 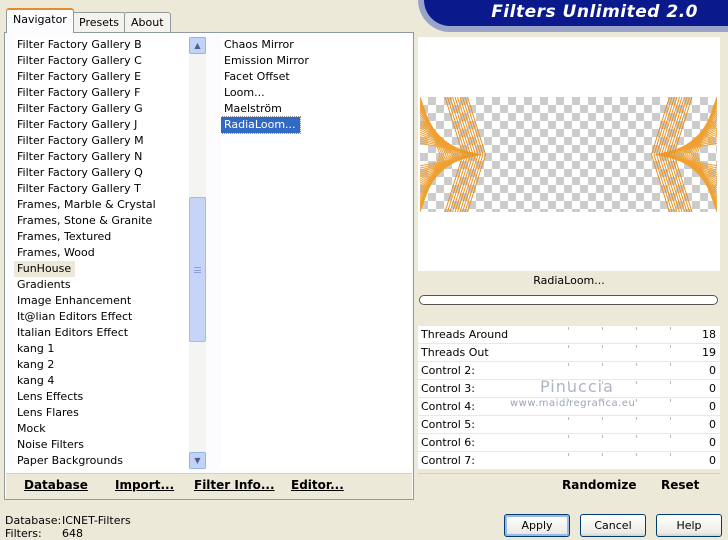 What do you see at coordinates (569, 353) in the screenshot?
I see `control-slider: Threads Out 19` at bounding box center [569, 353].